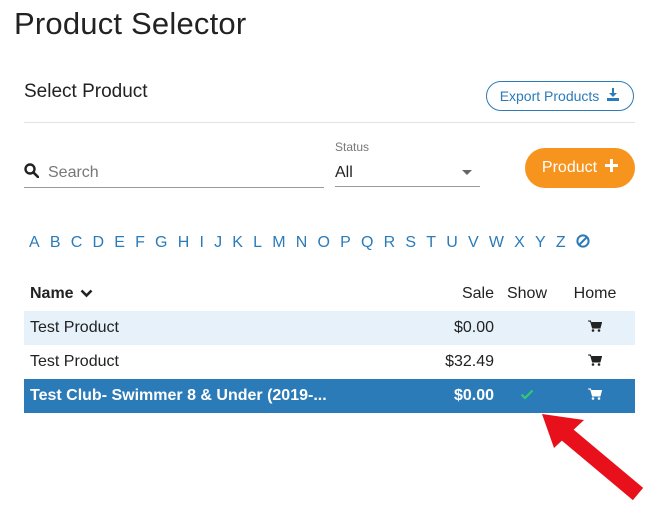 This screenshot has height=505, width=651. Describe the element at coordinates (345, 243) in the screenshot. I see `alpha-letter: P` at that location.